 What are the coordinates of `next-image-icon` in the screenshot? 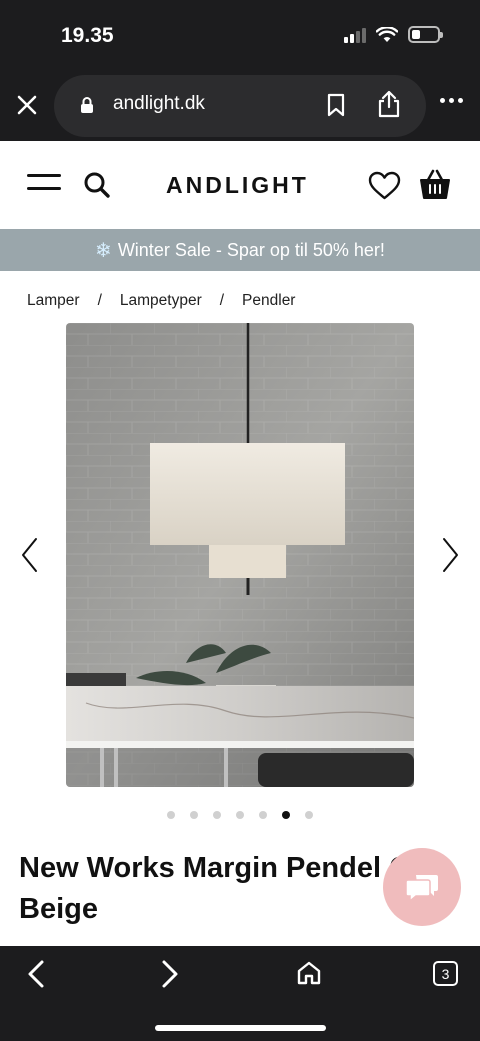 It's located at (451, 555).